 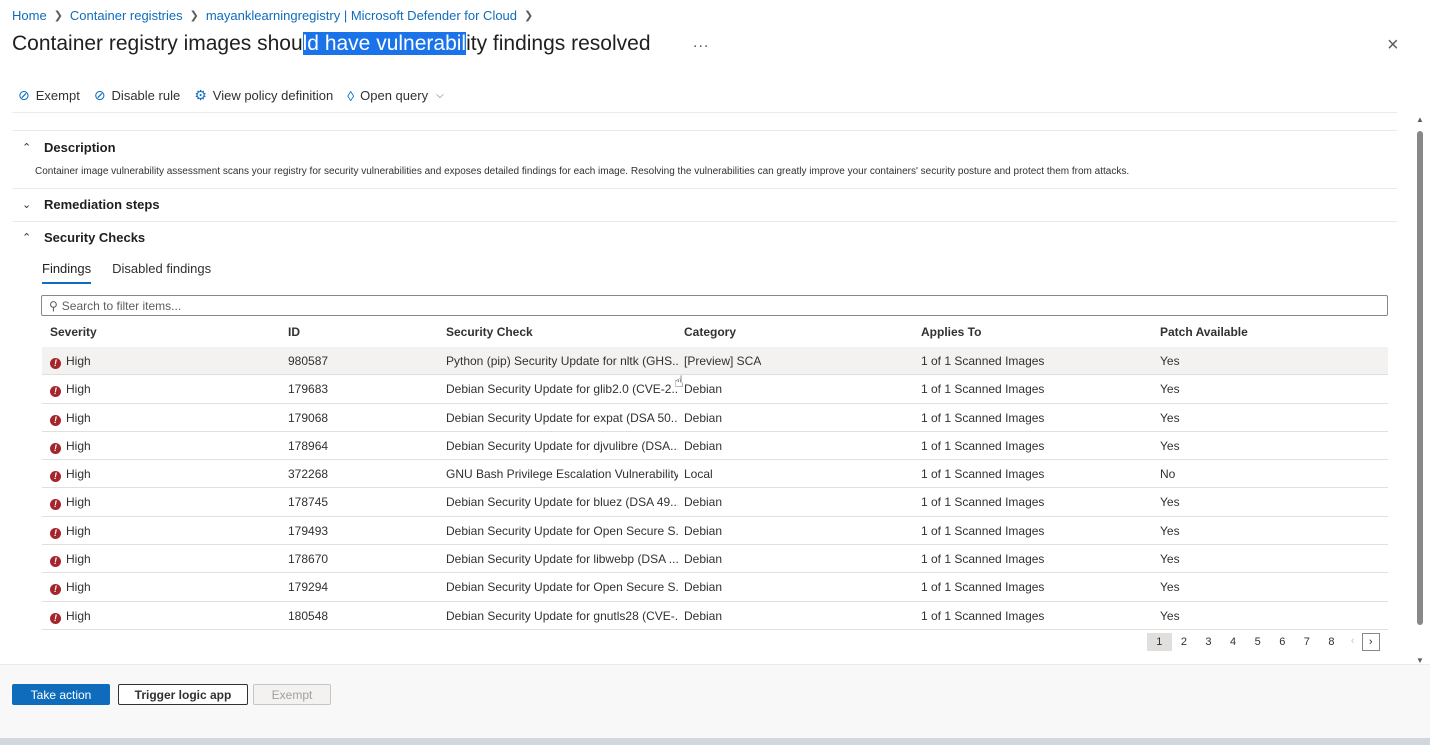 I want to click on column-header-security-check: Security Check, so click(x=562, y=332).